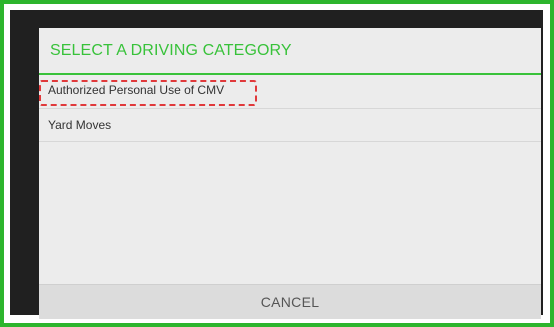 The image size is (554, 327). Describe the element at coordinates (148, 93) in the screenshot. I see `highlight-annotation` at that location.